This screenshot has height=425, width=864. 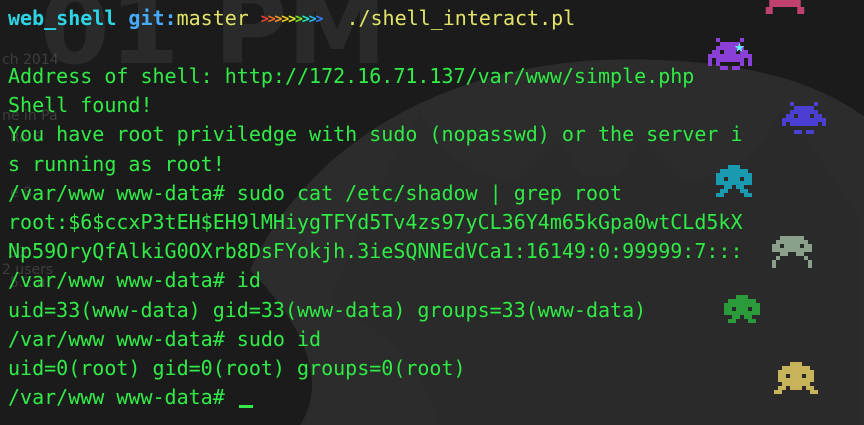 What do you see at coordinates (62, 18) in the screenshot?
I see `current-directory: web_shell` at bounding box center [62, 18].